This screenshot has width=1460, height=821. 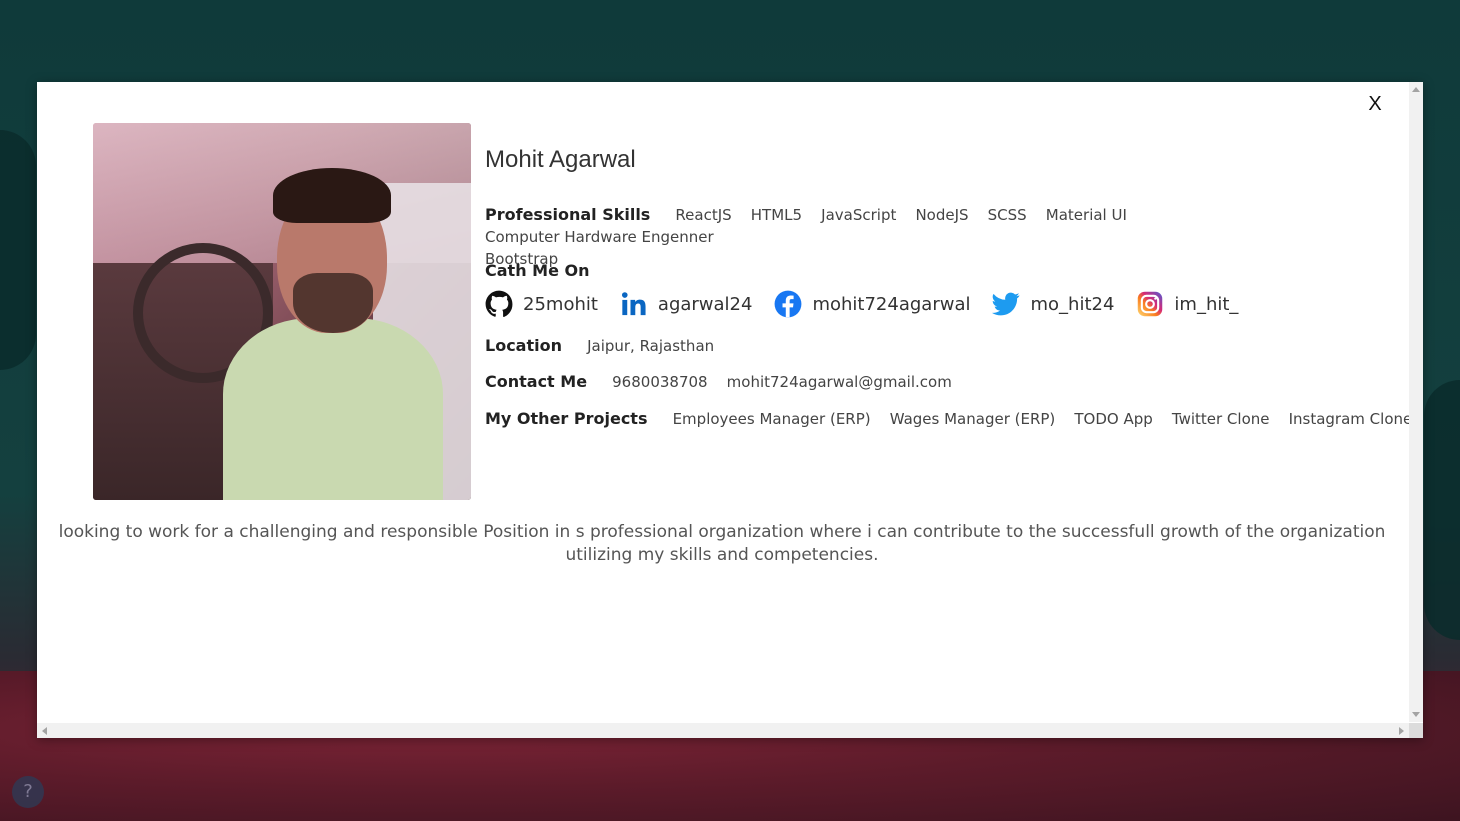 What do you see at coordinates (839, 382) in the screenshot?
I see `contact-email: mohit724agarwal@gmail.com` at bounding box center [839, 382].